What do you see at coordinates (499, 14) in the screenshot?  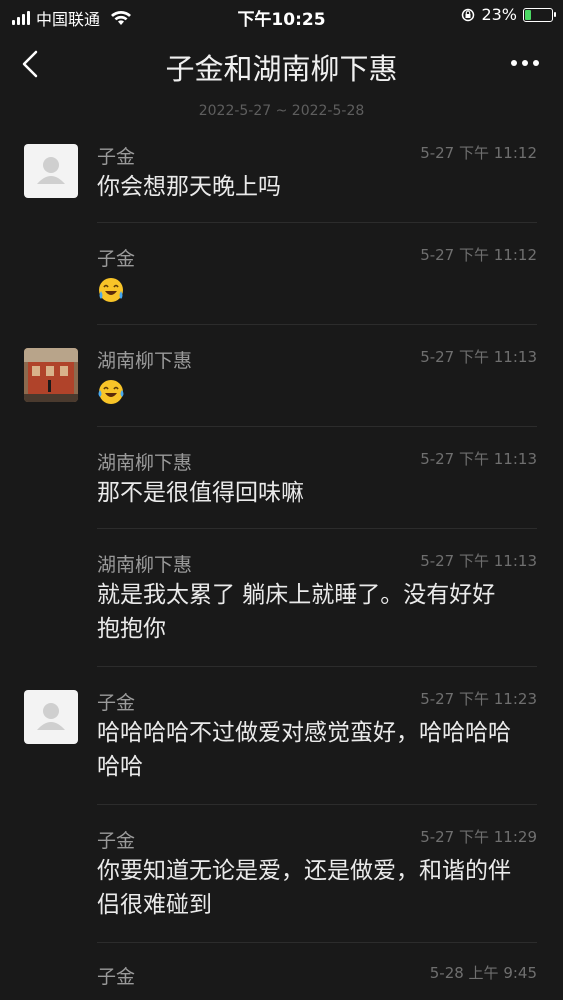 I see `battery-percent: 23%` at bounding box center [499, 14].